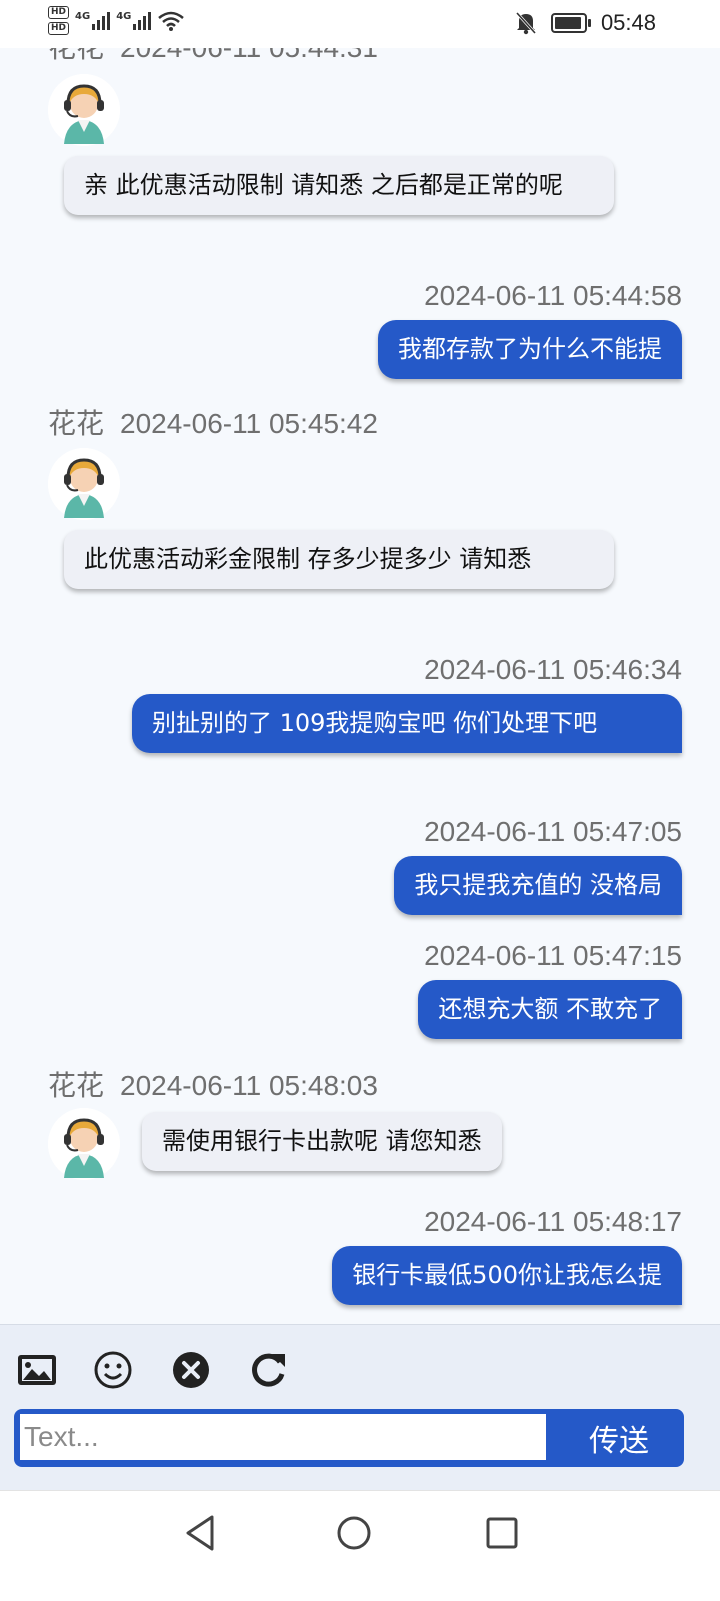 This screenshot has height=1601, width=720. I want to click on message-time: 2024-06-11 05:46:34, so click(553, 669).